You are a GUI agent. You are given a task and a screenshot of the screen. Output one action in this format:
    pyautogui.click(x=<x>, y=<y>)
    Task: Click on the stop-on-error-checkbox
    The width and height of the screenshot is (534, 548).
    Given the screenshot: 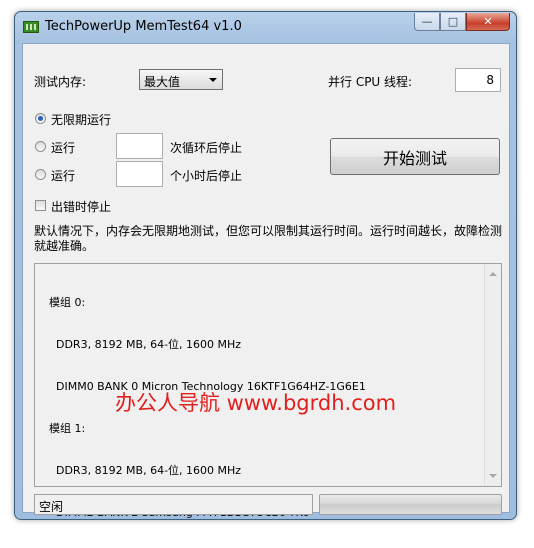 What is the action you would take?
    pyautogui.click(x=40, y=205)
    